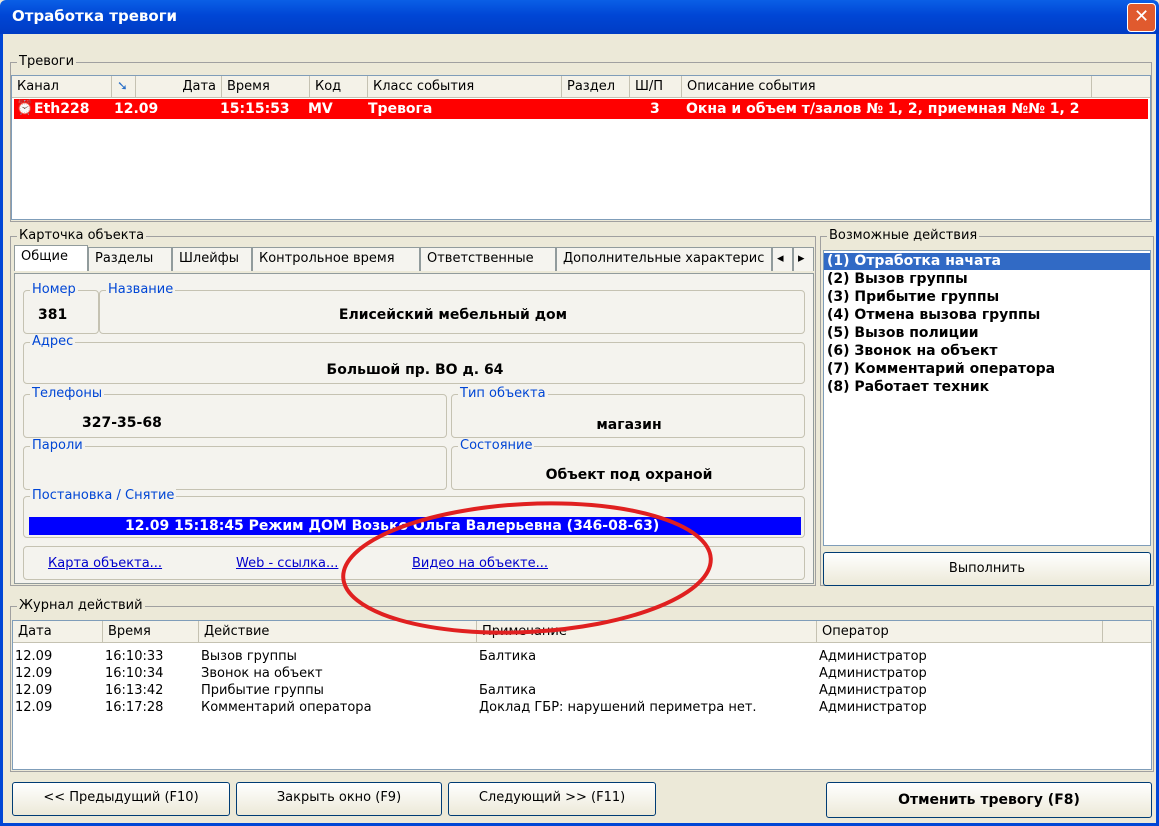 The height and width of the screenshot is (826, 1159). I want to click on alarm-date: 12.09, so click(136, 109).